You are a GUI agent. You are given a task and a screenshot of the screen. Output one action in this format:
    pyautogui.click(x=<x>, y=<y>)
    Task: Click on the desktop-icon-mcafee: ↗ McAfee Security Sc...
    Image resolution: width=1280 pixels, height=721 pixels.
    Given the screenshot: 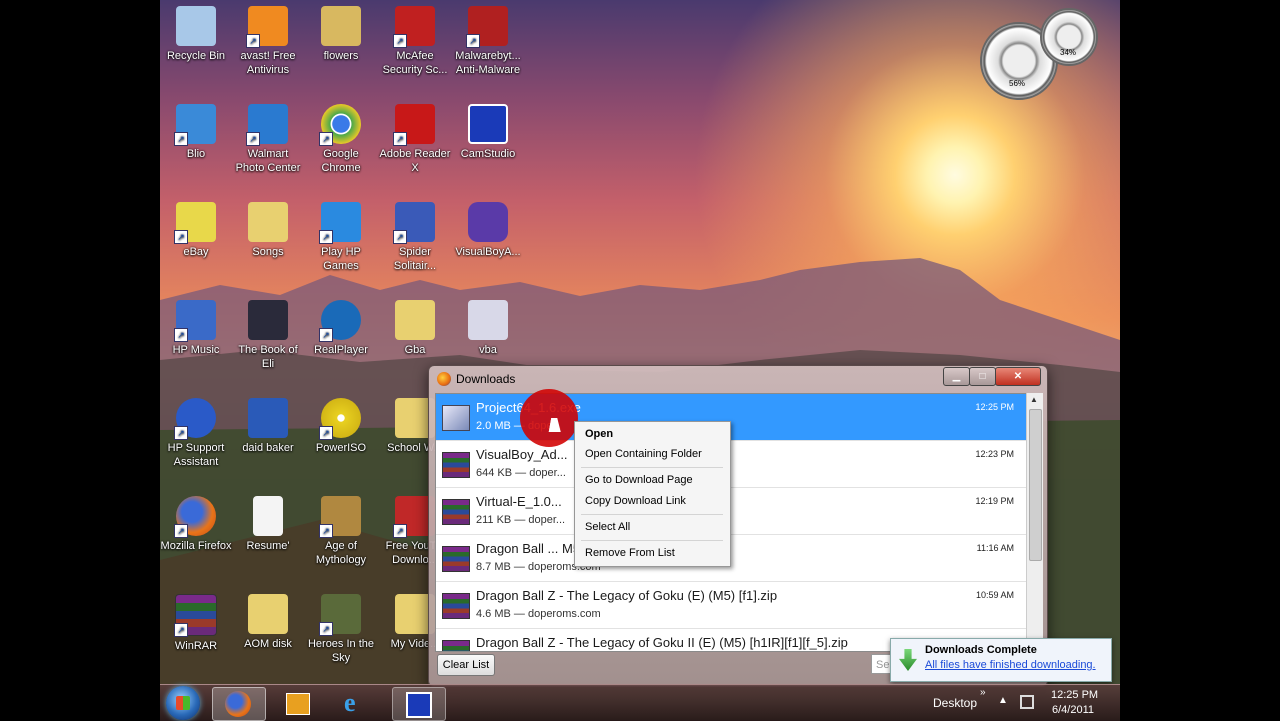 What is the action you would take?
    pyautogui.click(x=415, y=41)
    